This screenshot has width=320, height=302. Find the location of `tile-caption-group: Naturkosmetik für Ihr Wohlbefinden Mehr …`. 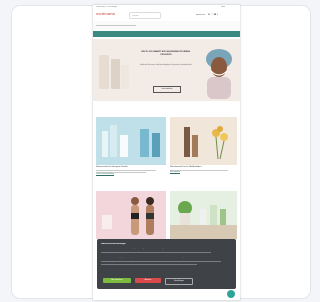

tile-caption-group: Naturkosmetik für Ihr Wohlbefinden Mehr … is located at coordinates (203, 170).